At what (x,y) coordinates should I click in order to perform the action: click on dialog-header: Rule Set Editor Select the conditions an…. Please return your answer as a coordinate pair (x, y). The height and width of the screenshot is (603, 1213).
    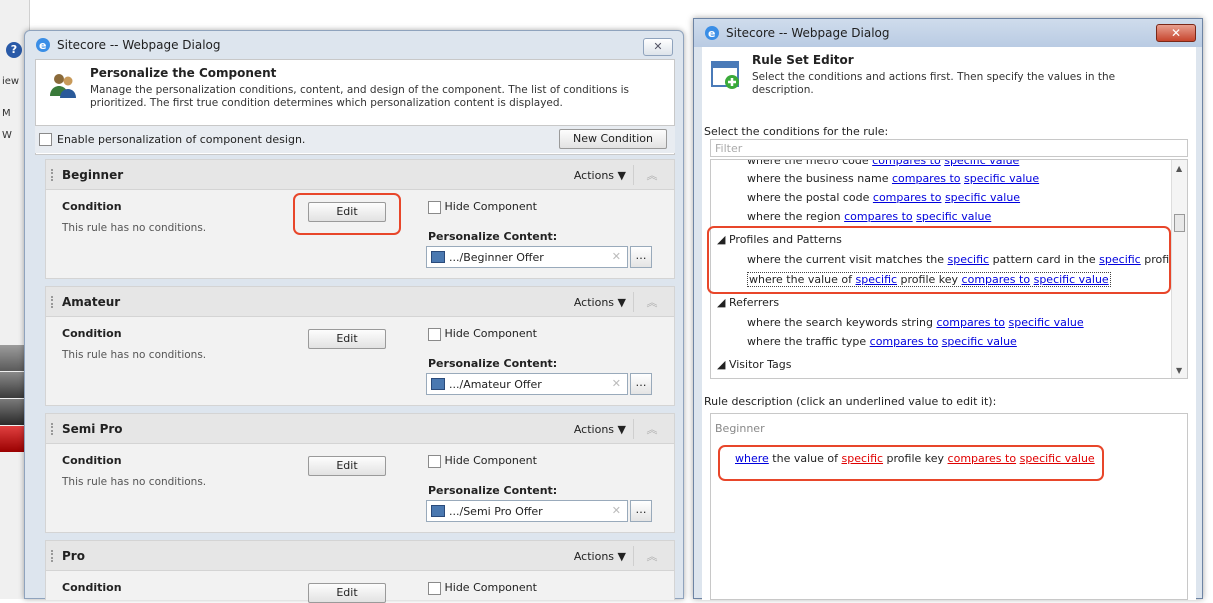
    Looking at the image, I should click on (949, 85).